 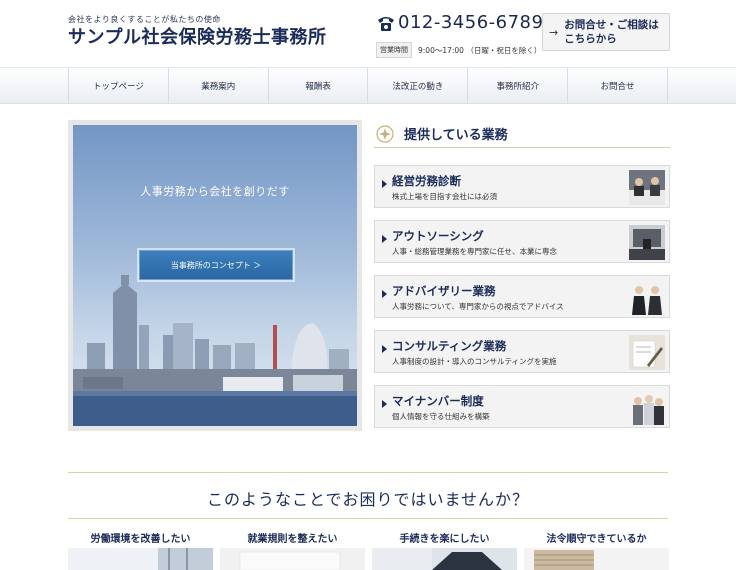 I want to click on hours-badge: 営業時間, so click(x=394, y=50).